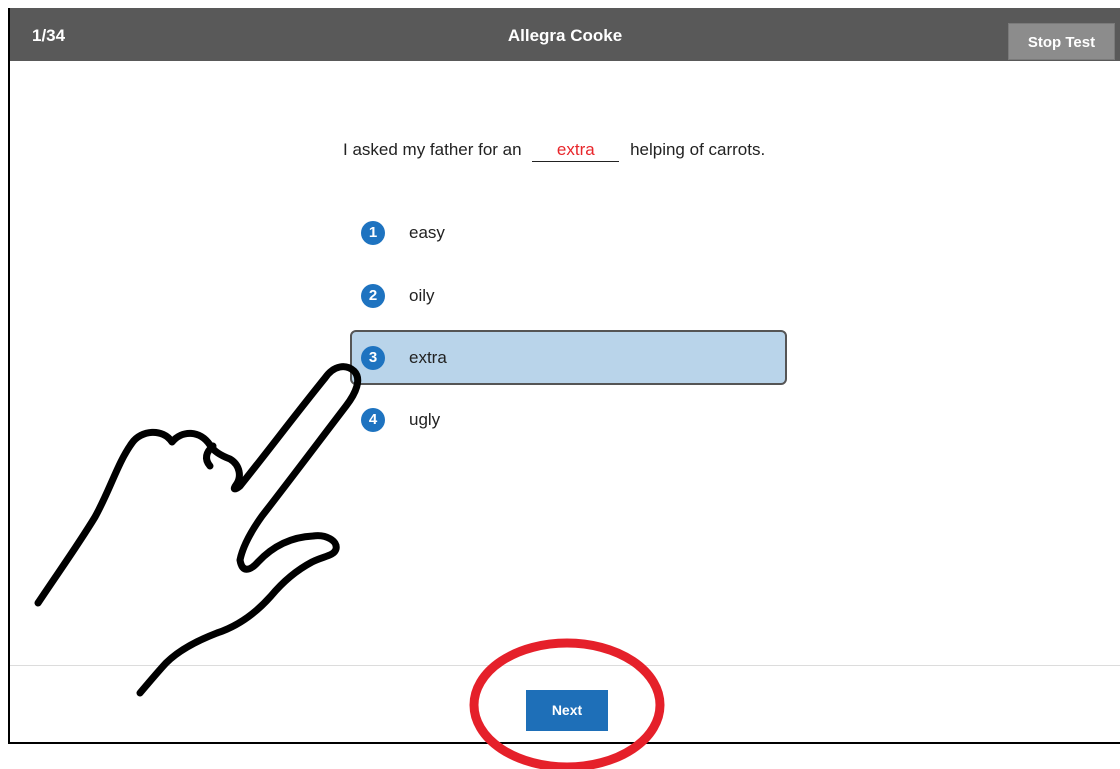 This screenshot has height=769, width=1120. I want to click on option-number-badge: 1, so click(373, 233).